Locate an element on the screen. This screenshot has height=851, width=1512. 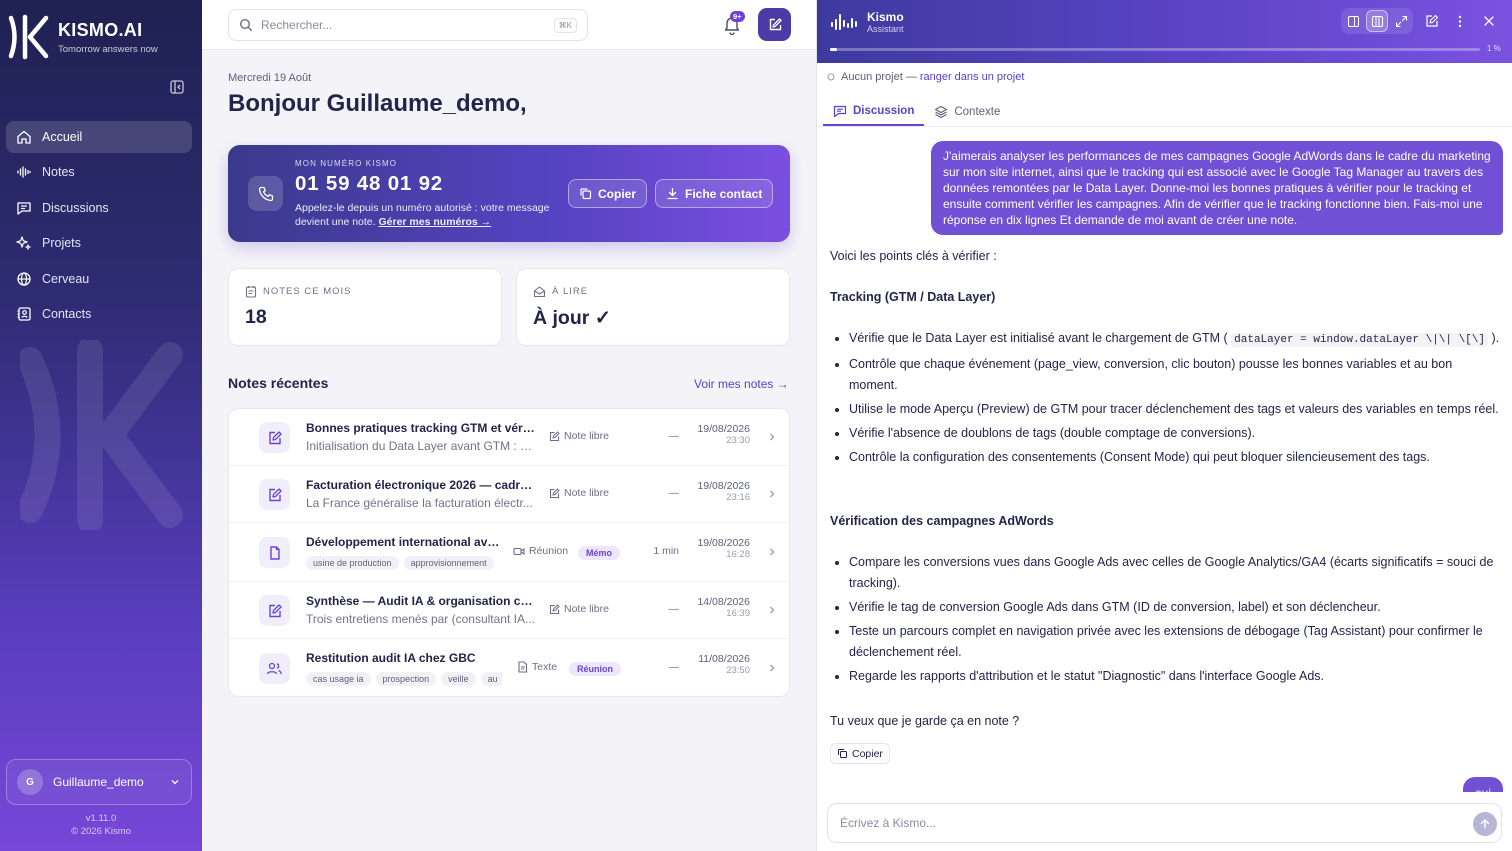
text-file-icon is located at coordinates (522, 667).